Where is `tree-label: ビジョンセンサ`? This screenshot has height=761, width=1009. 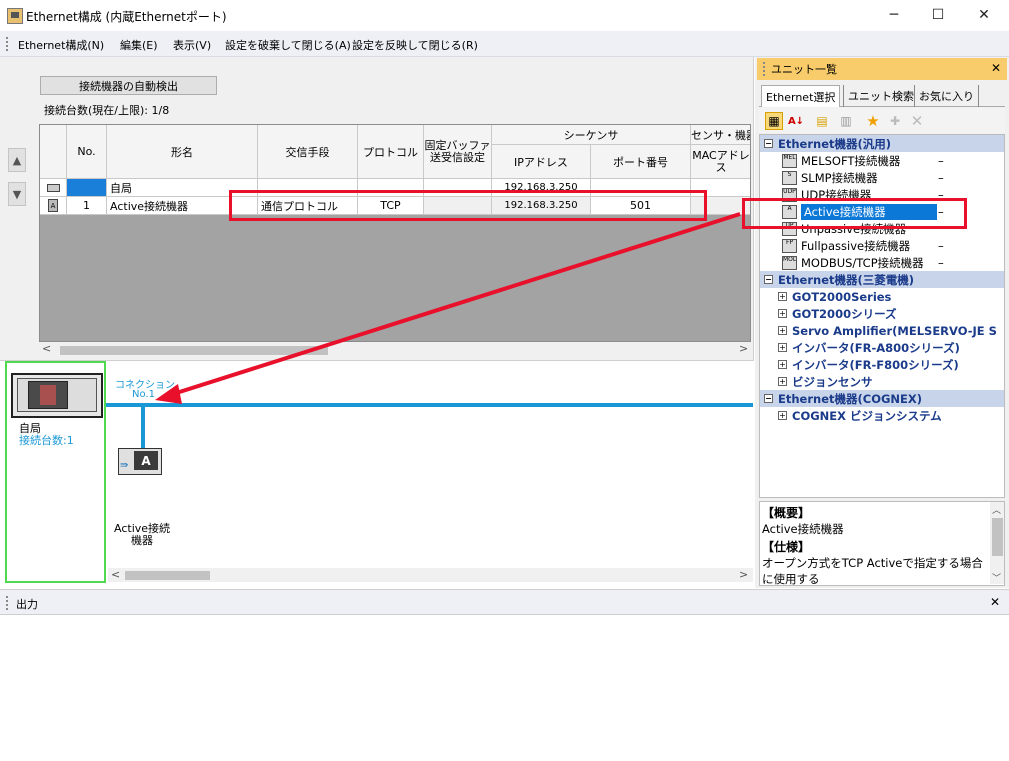 tree-label: ビジョンセンサ is located at coordinates (832, 381).